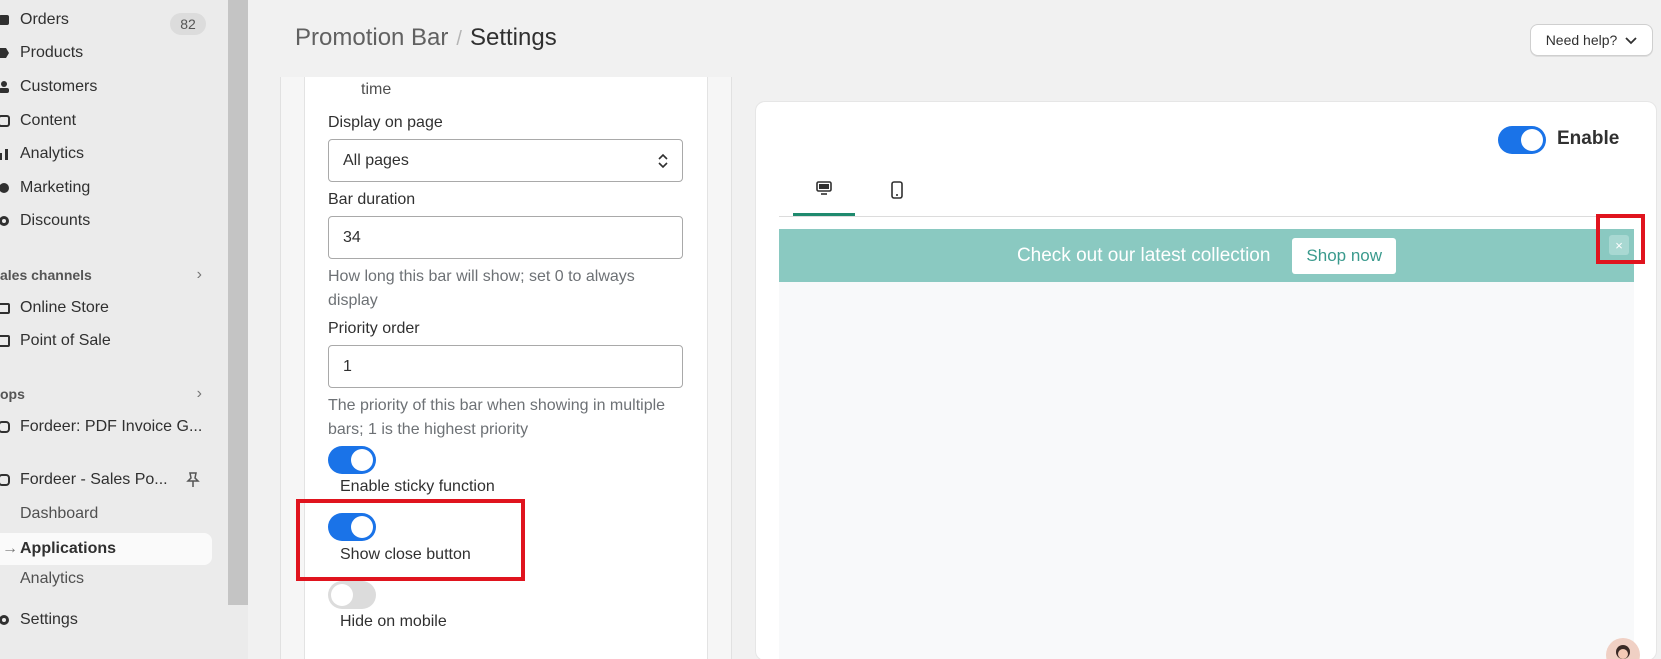 This screenshot has width=1661, height=659. Describe the element at coordinates (106, 154) in the screenshot. I see `sidebar-item-analytics: Analytics` at that location.